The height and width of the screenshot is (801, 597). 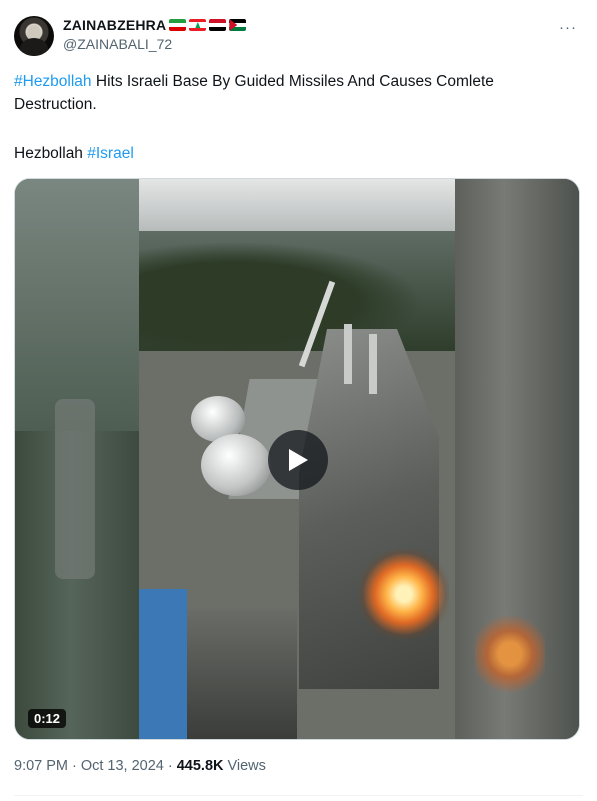 What do you see at coordinates (246, 766) in the screenshot?
I see `views-label: Views` at bounding box center [246, 766].